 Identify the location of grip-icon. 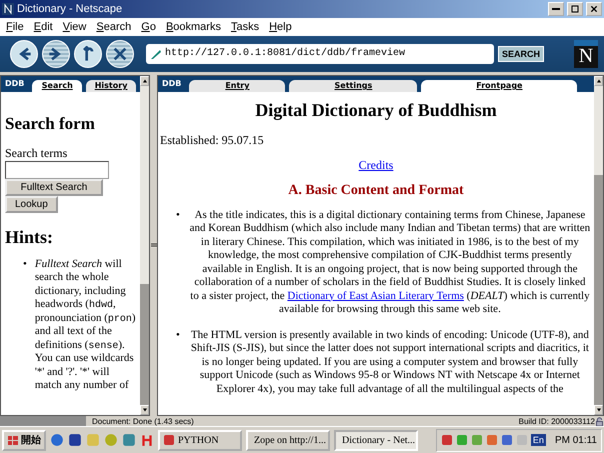
(153, 245).